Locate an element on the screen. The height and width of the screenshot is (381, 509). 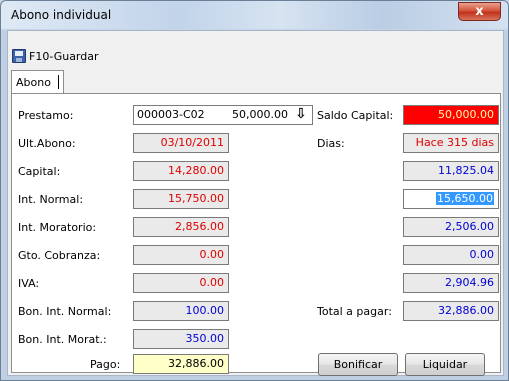
ult-abono-field: 03/10/2011 is located at coordinates (181, 143).